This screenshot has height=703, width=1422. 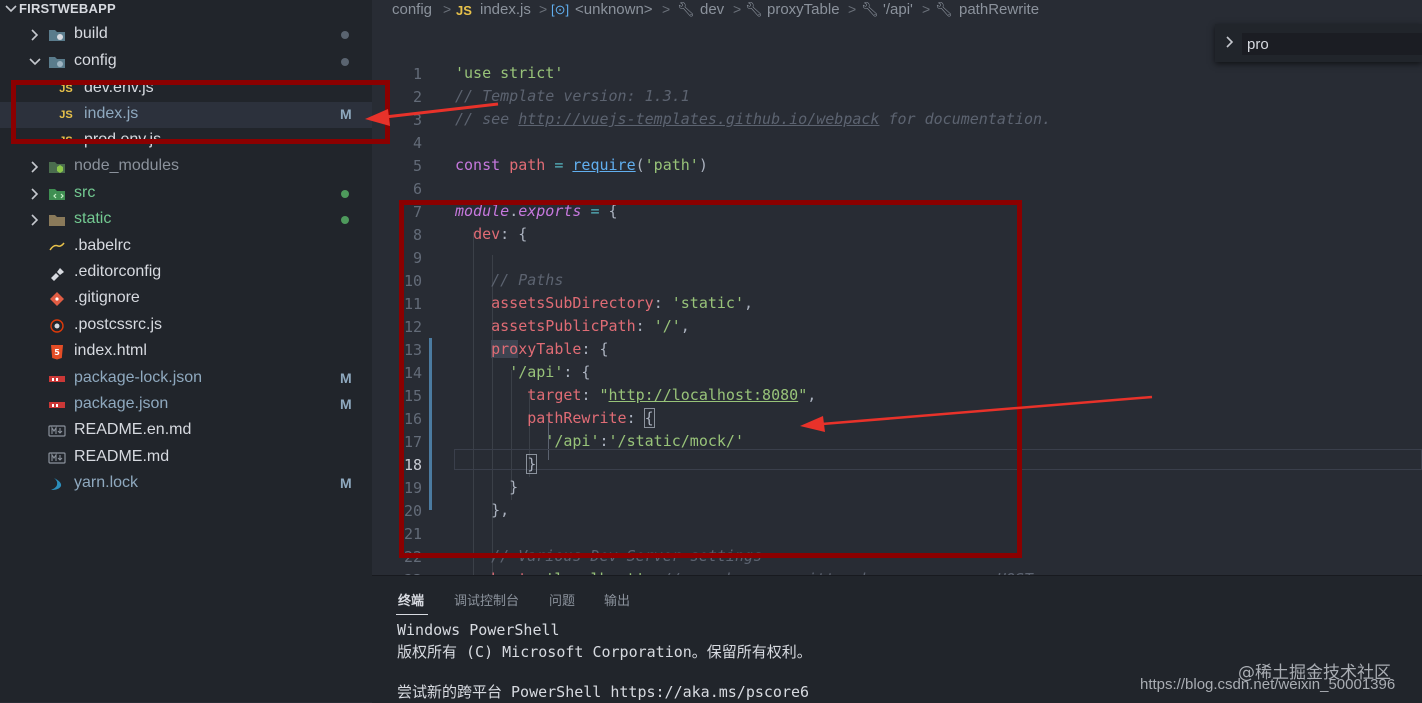 I want to click on code-line: 4, so click(x=897, y=142).